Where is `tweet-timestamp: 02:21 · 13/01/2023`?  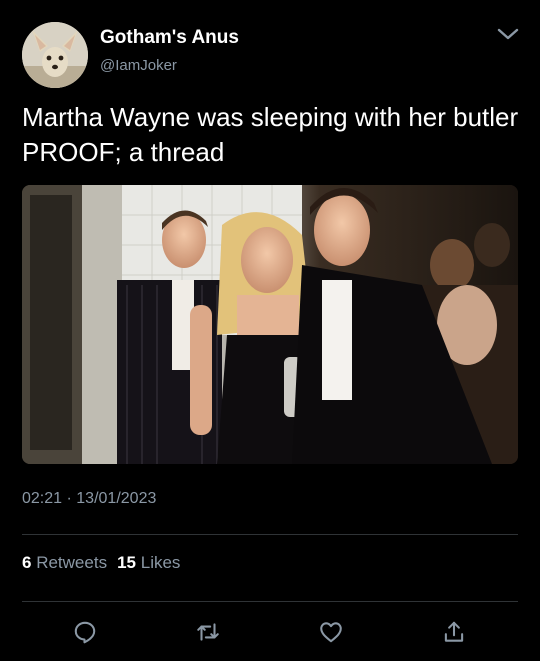 tweet-timestamp: 02:21 · 13/01/2023 is located at coordinates (89, 499).